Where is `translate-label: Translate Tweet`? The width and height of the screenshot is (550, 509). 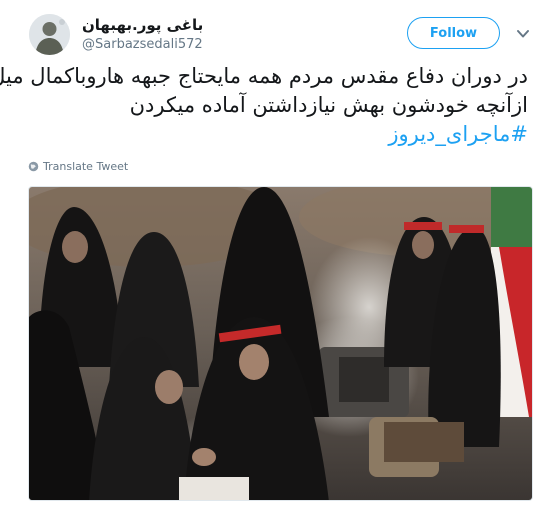
translate-label: Translate Tweet is located at coordinates (85, 166).